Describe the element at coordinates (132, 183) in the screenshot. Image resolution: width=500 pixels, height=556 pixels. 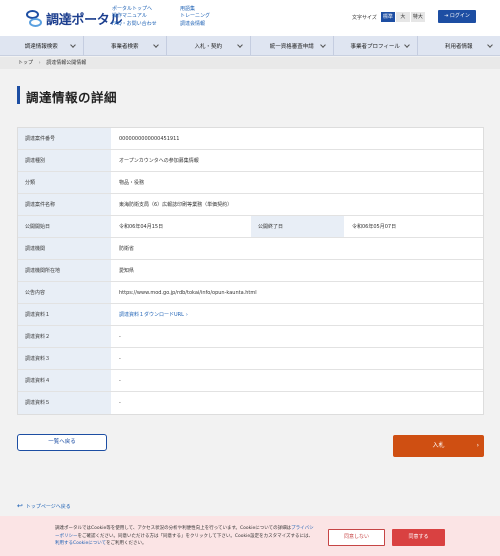
I see `row-value: 物品・役務` at that location.